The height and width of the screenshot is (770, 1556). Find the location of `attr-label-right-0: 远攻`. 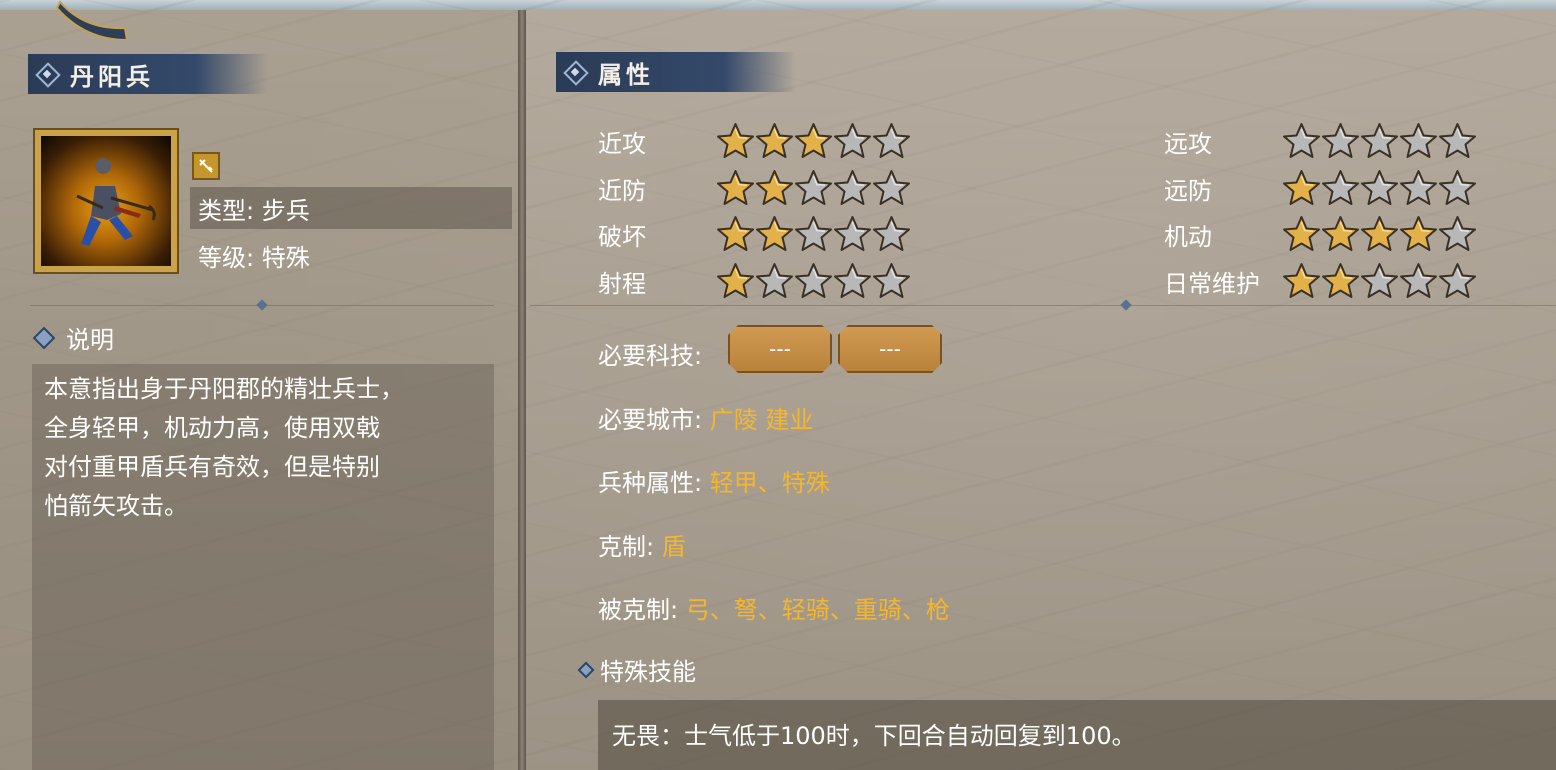

attr-label-right-0: 远攻 is located at coordinates (1188, 144).